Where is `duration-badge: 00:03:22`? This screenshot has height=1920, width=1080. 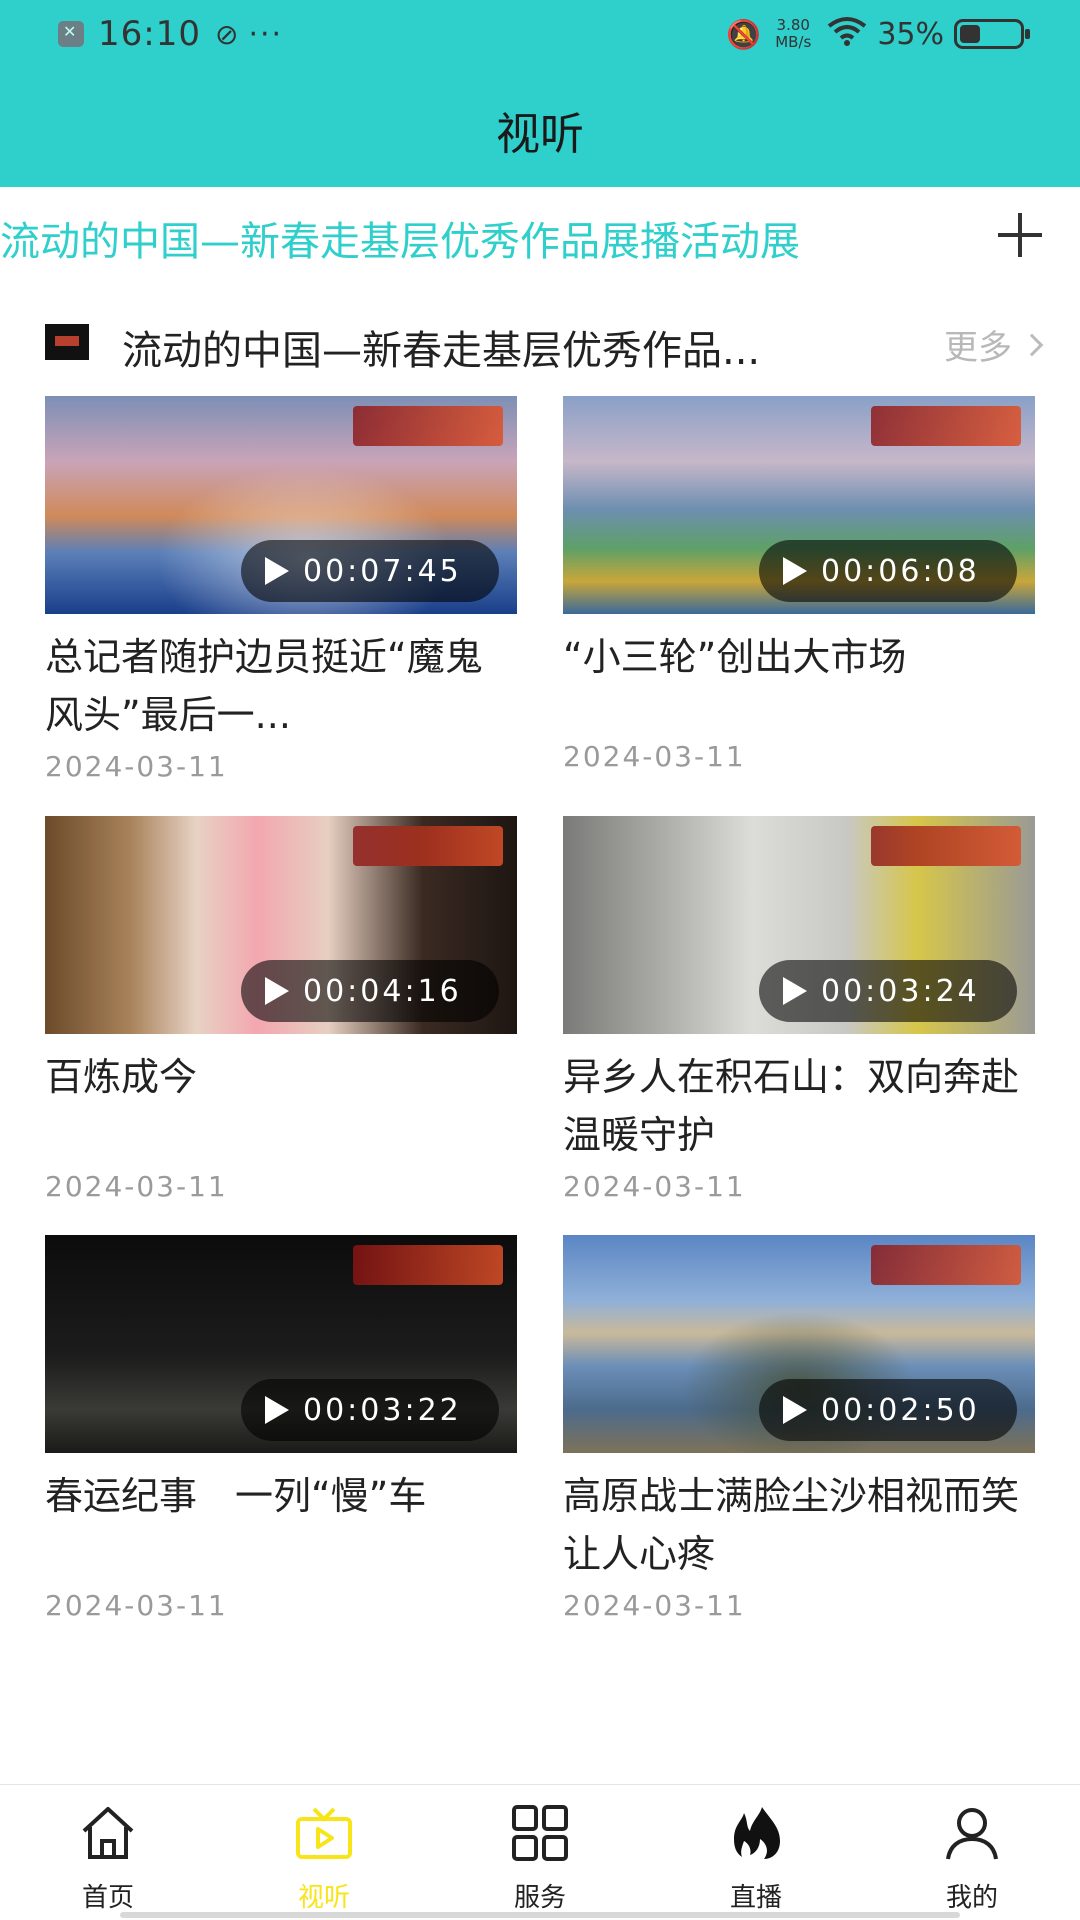
duration-badge: 00:03:22 is located at coordinates (370, 1410).